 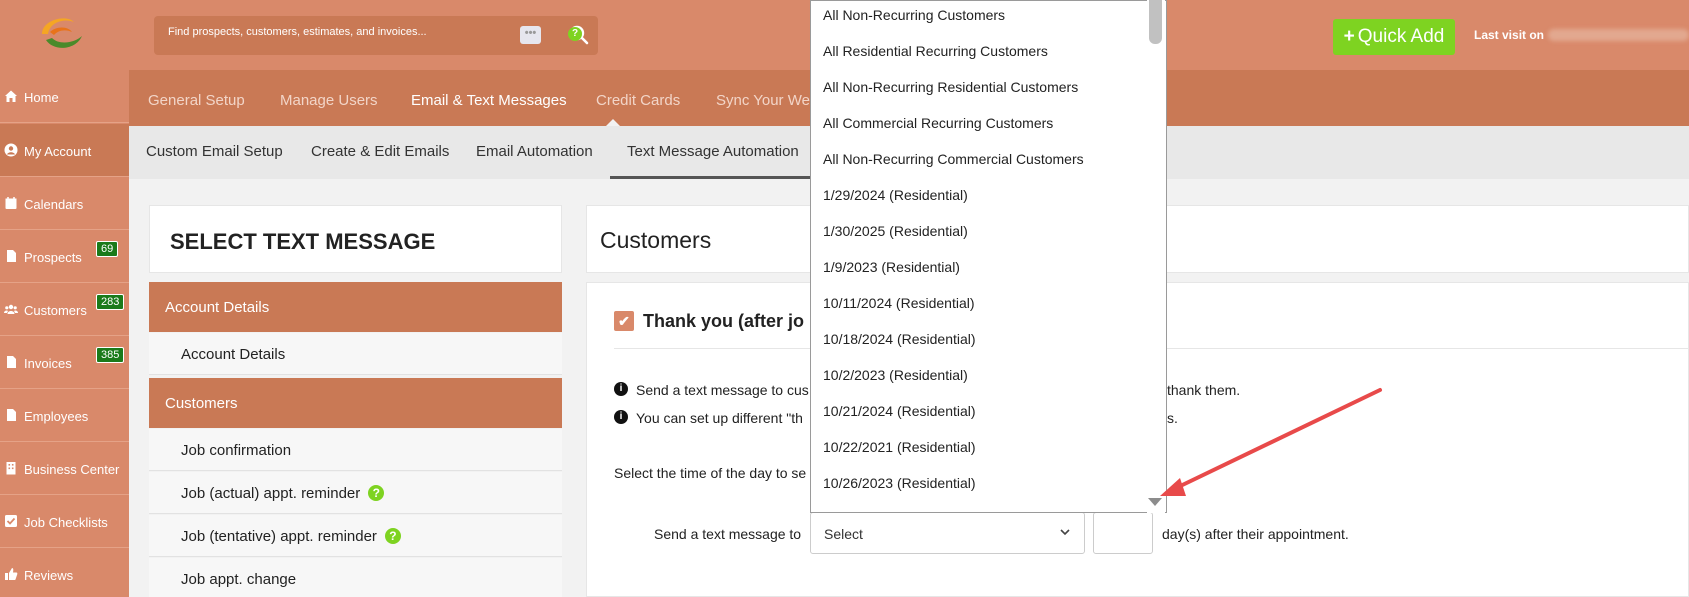 I want to click on recipient-select: Select, so click(x=947, y=533).